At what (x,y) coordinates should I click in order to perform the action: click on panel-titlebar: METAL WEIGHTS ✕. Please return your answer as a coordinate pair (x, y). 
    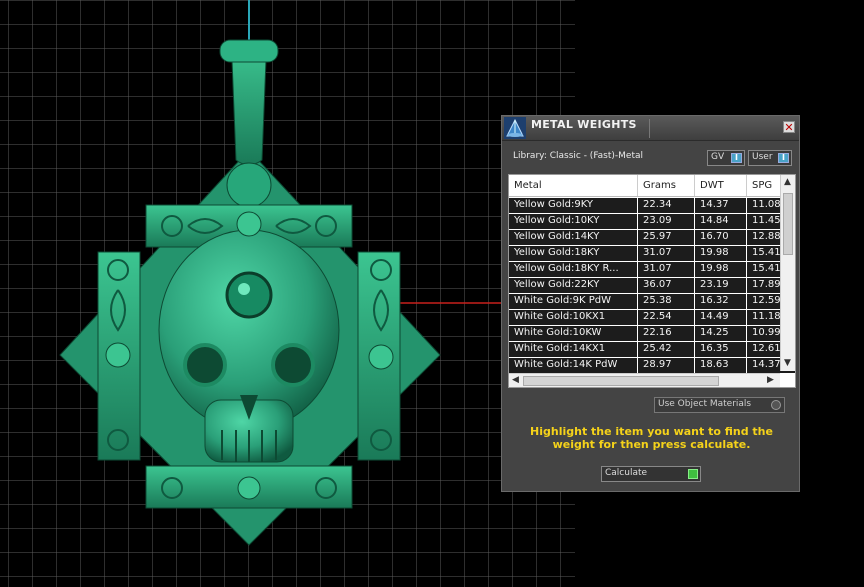
    Looking at the image, I should click on (650, 128).